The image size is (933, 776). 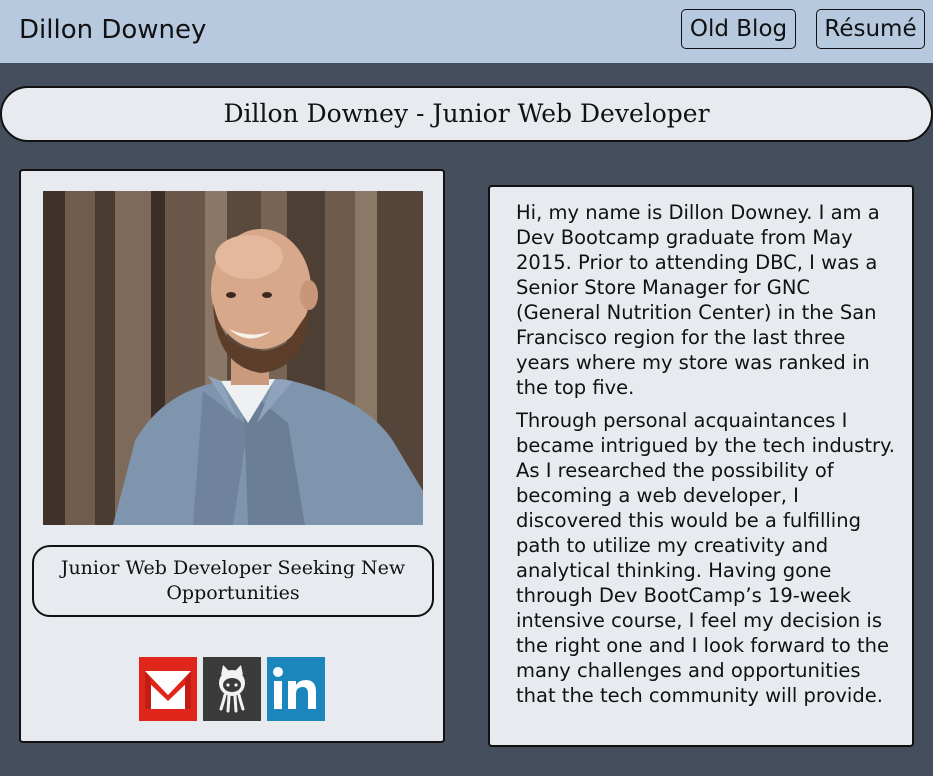 I want to click on brand-name: Dillon Downey, so click(x=112, y=30).